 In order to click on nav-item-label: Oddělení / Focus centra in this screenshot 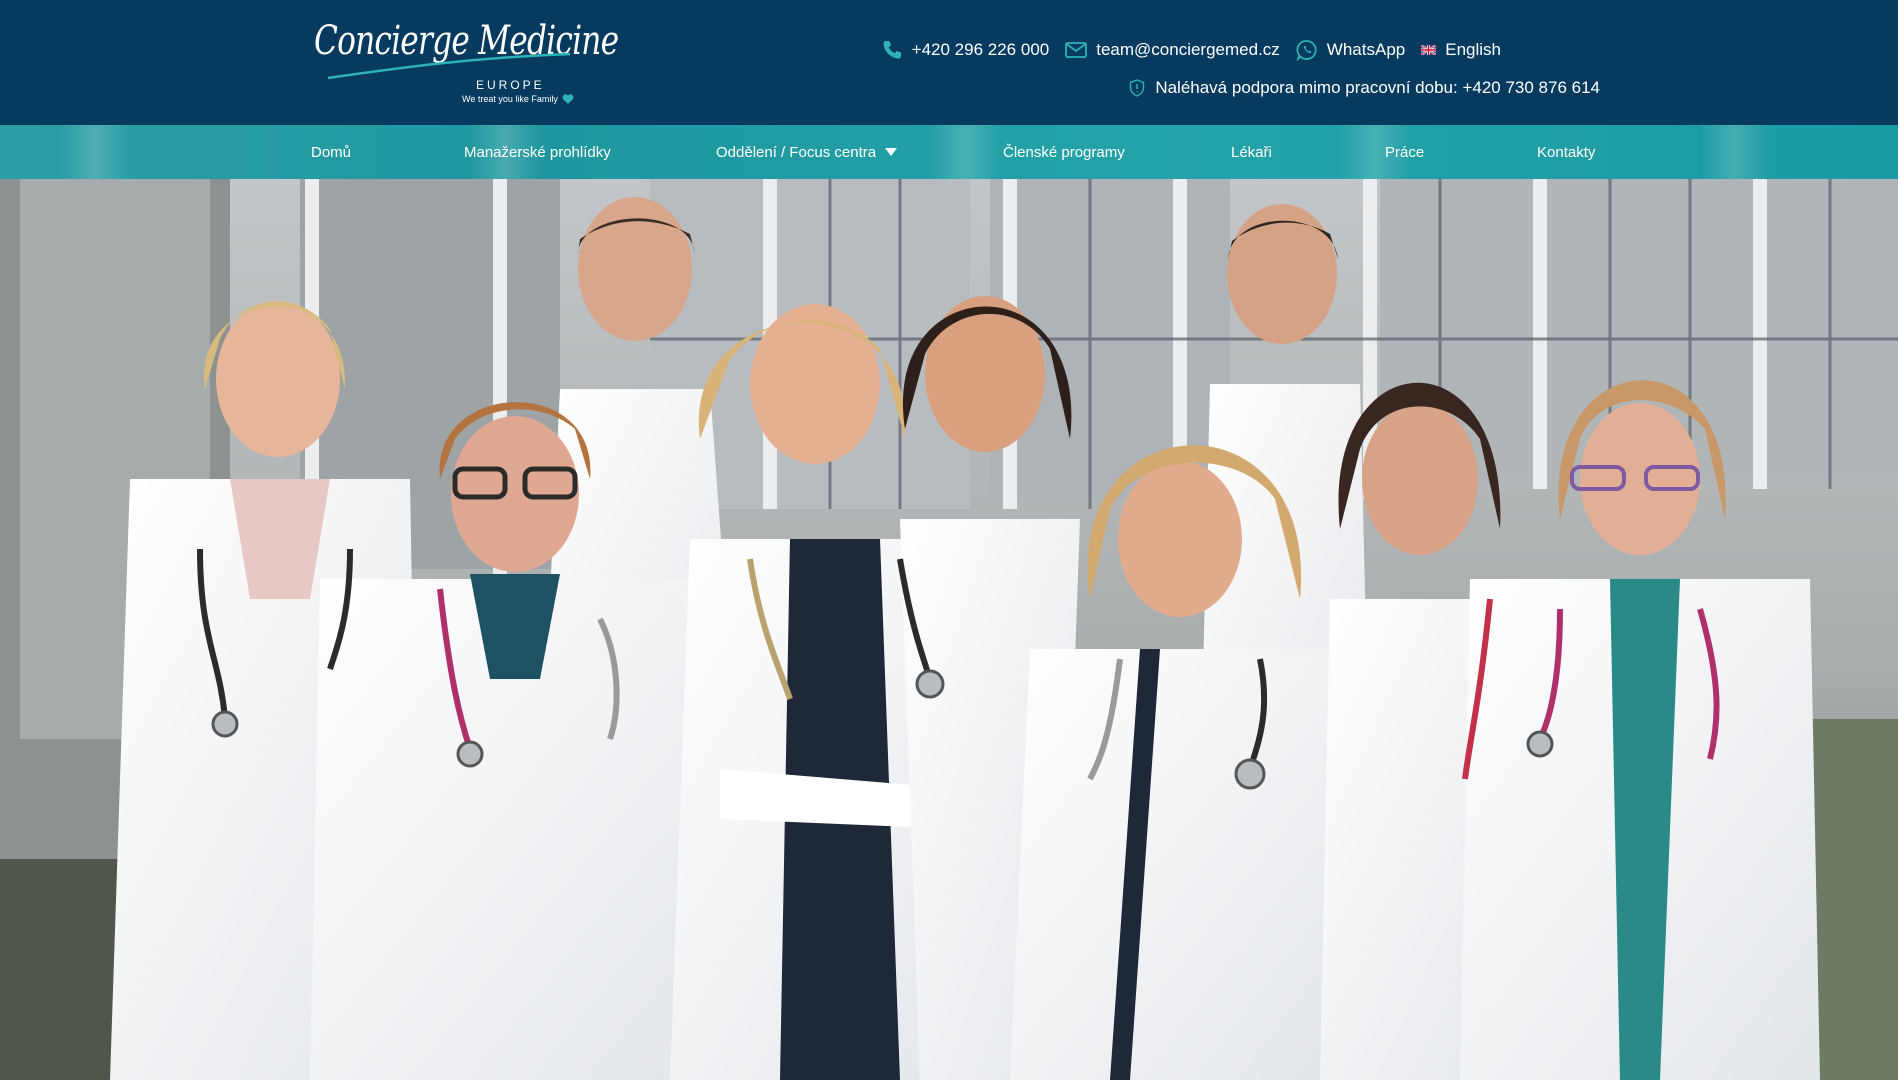, I will do `click(796, 152)`.